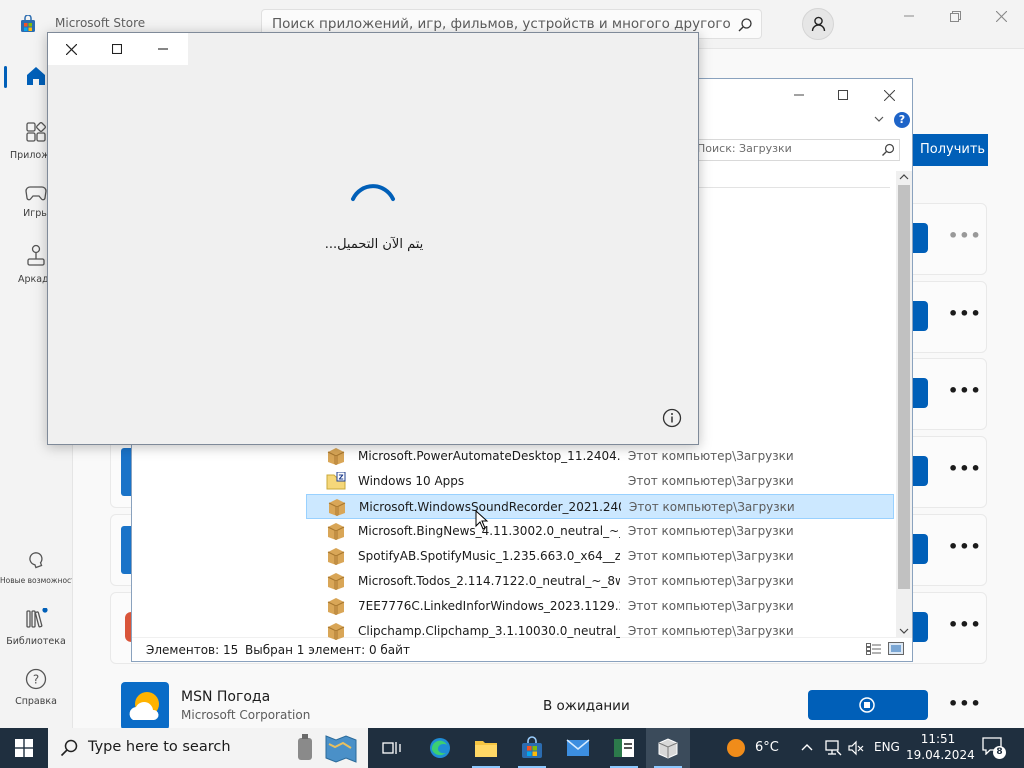 The height and width of the screenshot is (768, 1024). Describe the element at coordinates (879, 119) in the screenshot. I see `ribbon-expand-chevron-icon` at that location.